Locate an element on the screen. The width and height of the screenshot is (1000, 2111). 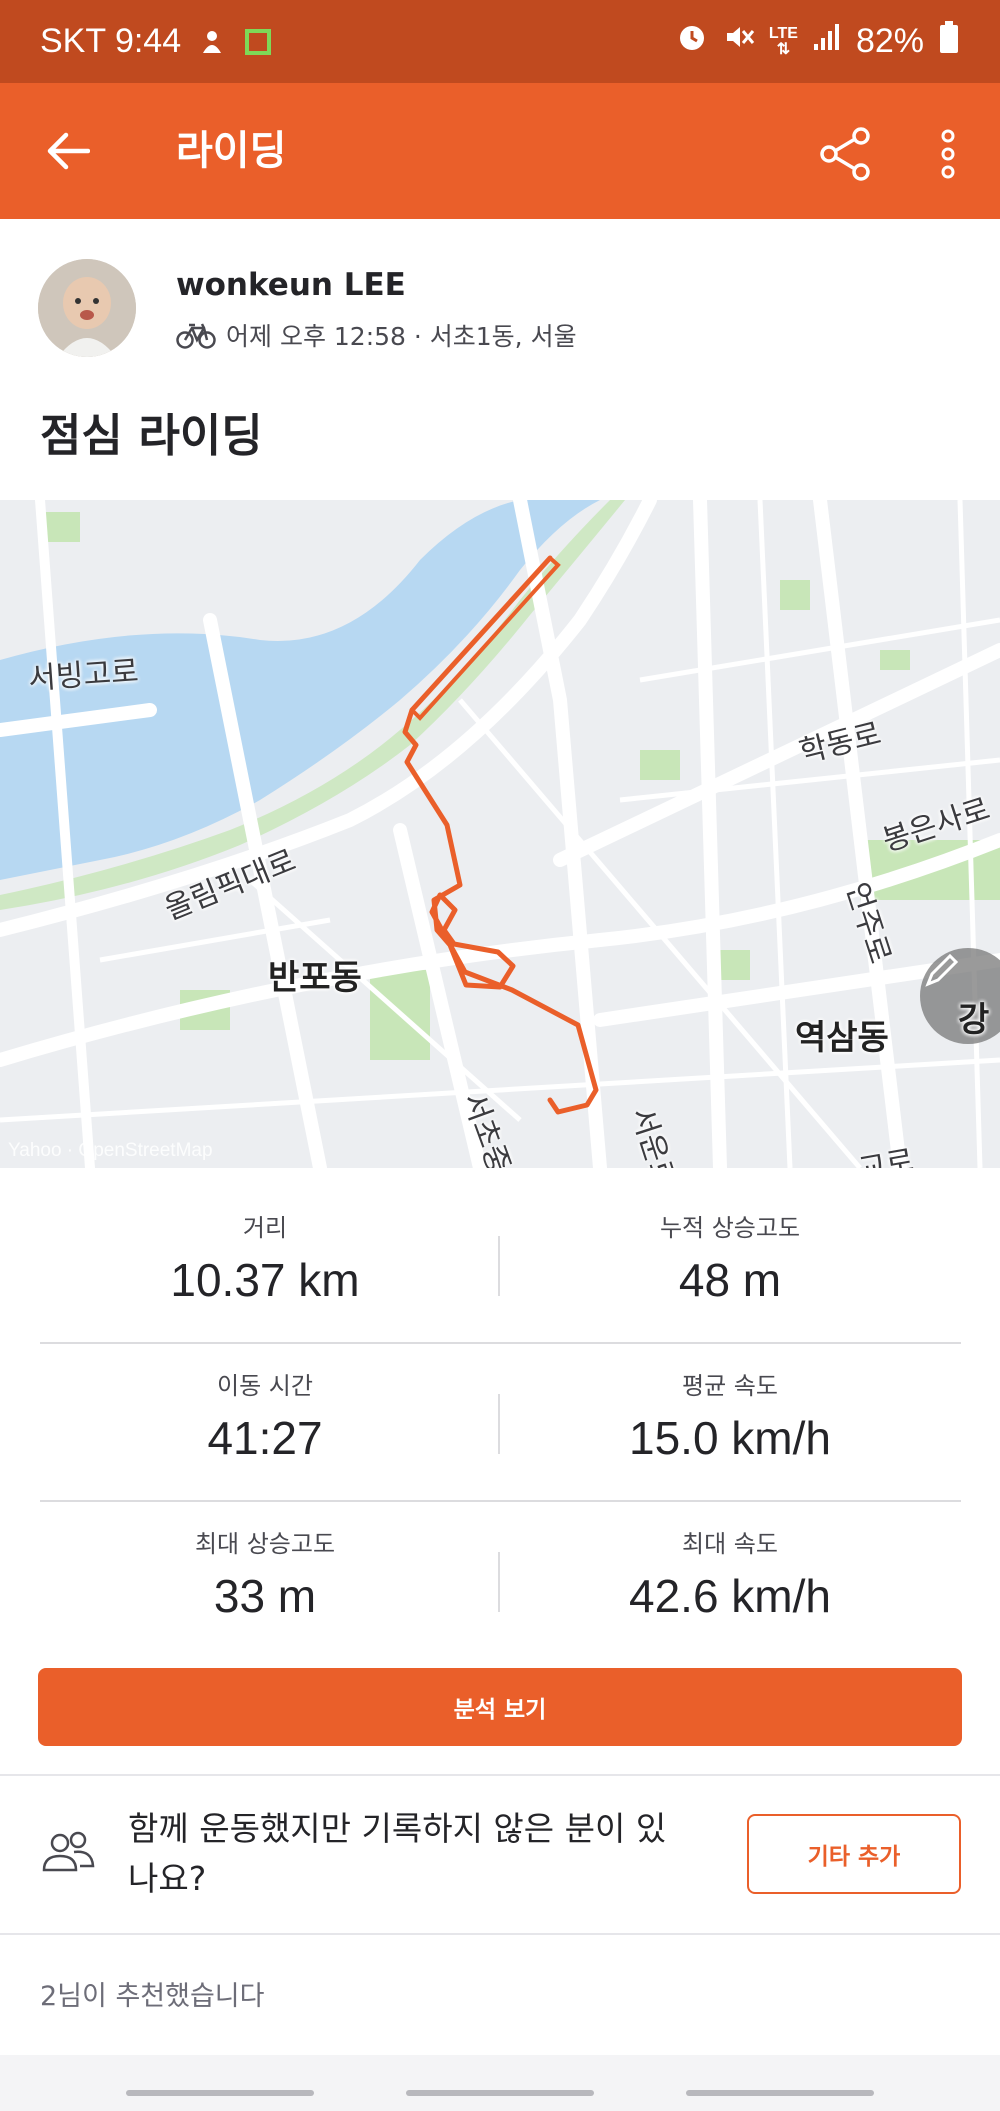
stat-moving-time: 이동 시간 41:27 is located at coordinates (265, 1415).